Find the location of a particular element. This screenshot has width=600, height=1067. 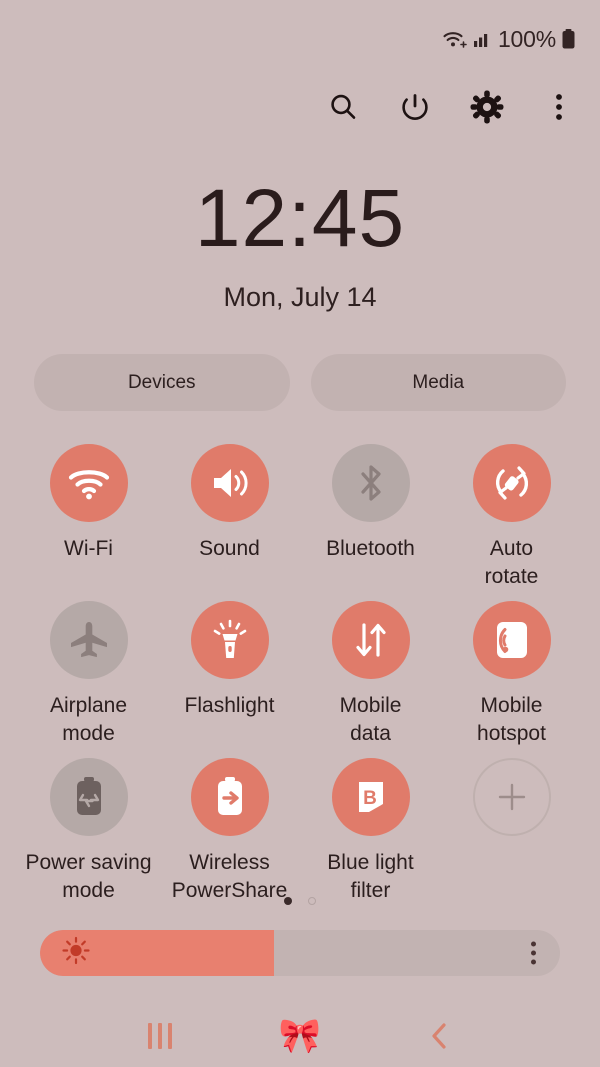

brightness-sun-icon is located at coordinates (76, 953).